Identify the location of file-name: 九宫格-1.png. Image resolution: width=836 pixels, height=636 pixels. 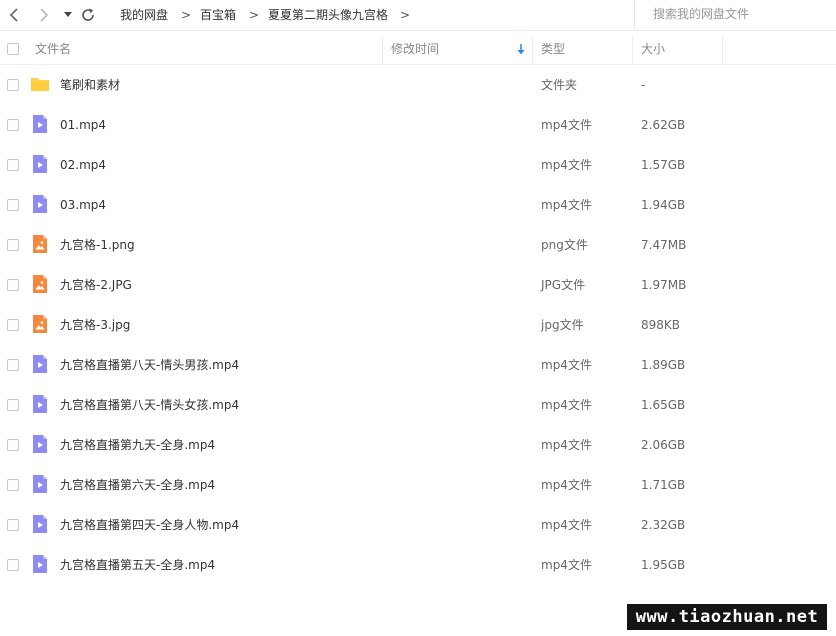
(97, 245).